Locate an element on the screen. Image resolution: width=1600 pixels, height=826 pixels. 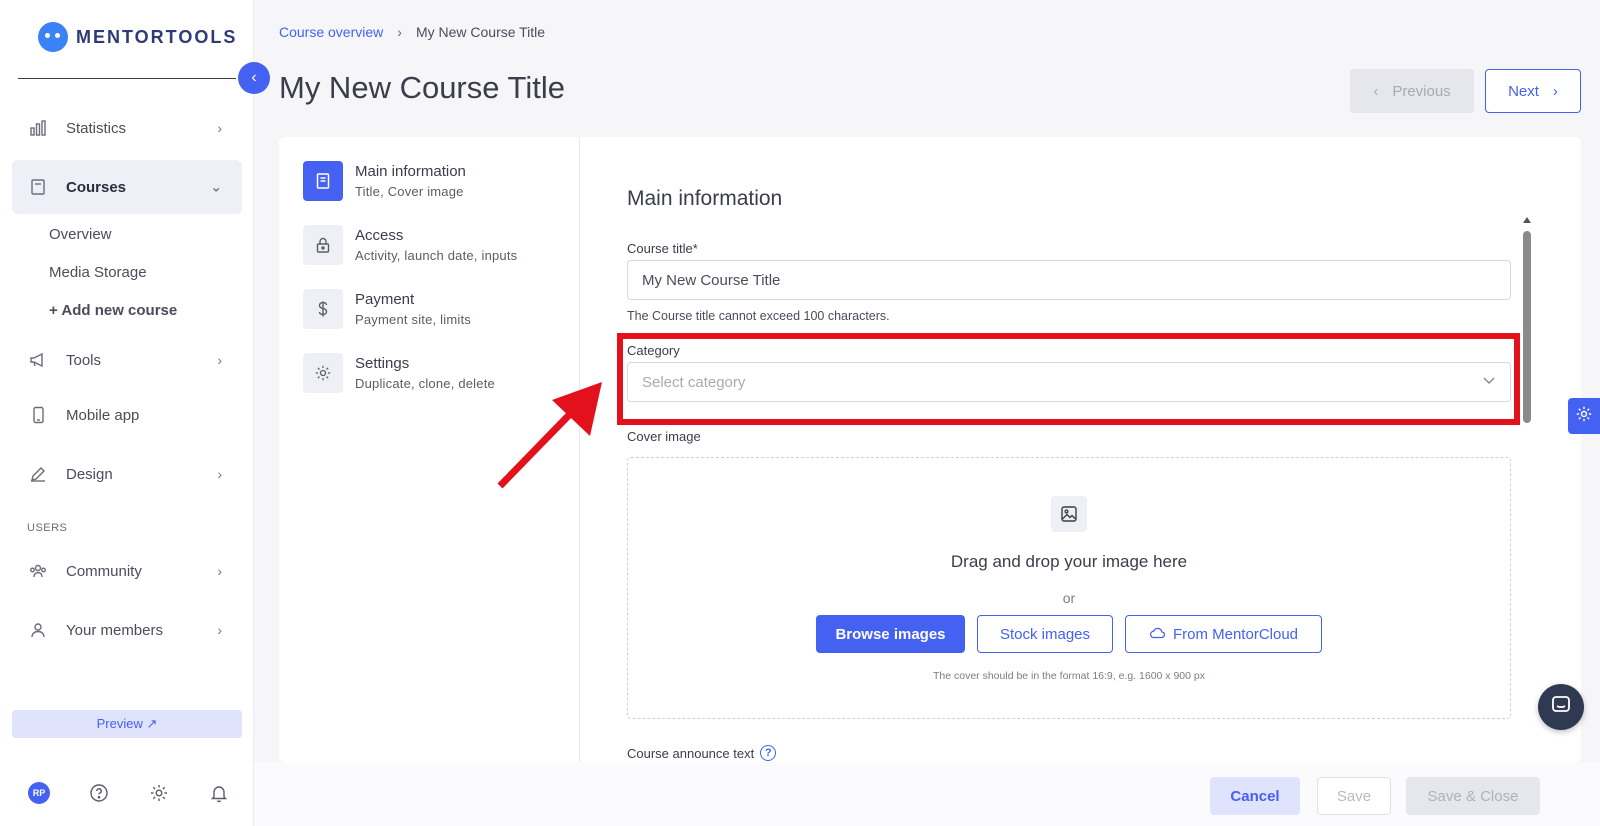
sidebar-item-label: Design is located at coordinates (89, 474).